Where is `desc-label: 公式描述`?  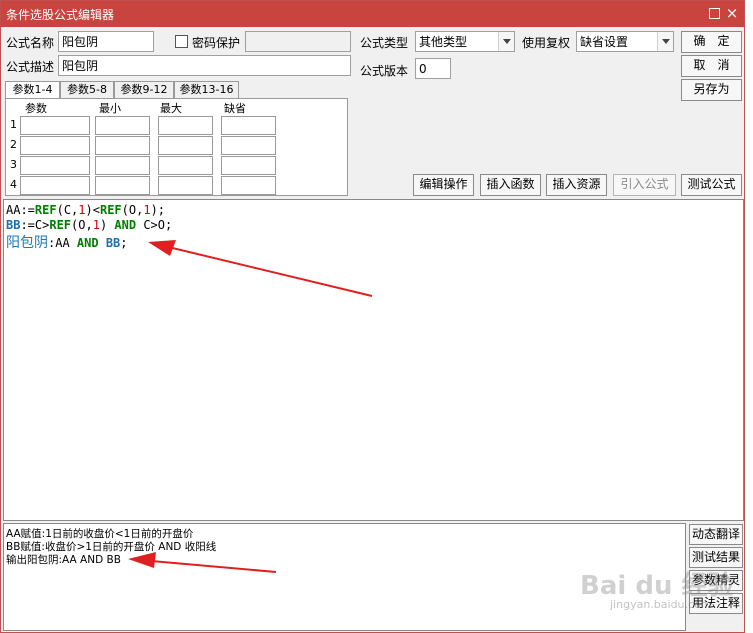 desc-label: 公式描述 is located at coordinates (30, 67).